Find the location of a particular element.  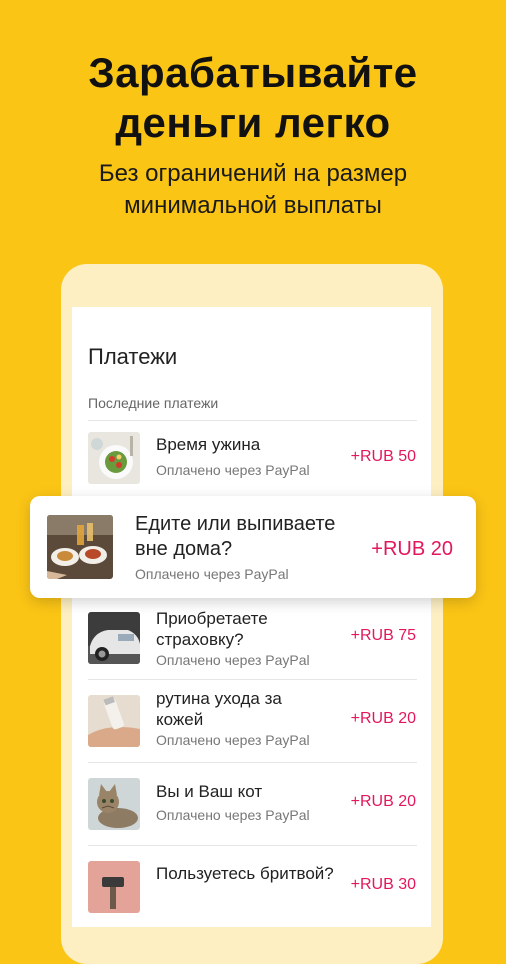

payment-title: Едите или выпиваете вне дома? is located at coordinates (235, 536).